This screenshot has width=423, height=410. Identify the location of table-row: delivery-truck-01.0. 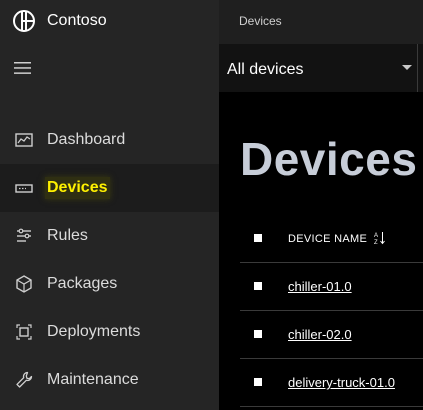
(331, 382).